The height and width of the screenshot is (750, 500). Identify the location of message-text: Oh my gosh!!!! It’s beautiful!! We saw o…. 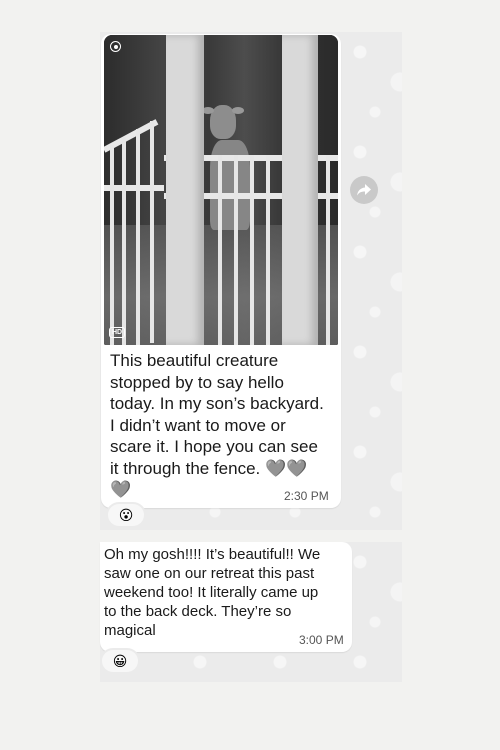
(212, 592).